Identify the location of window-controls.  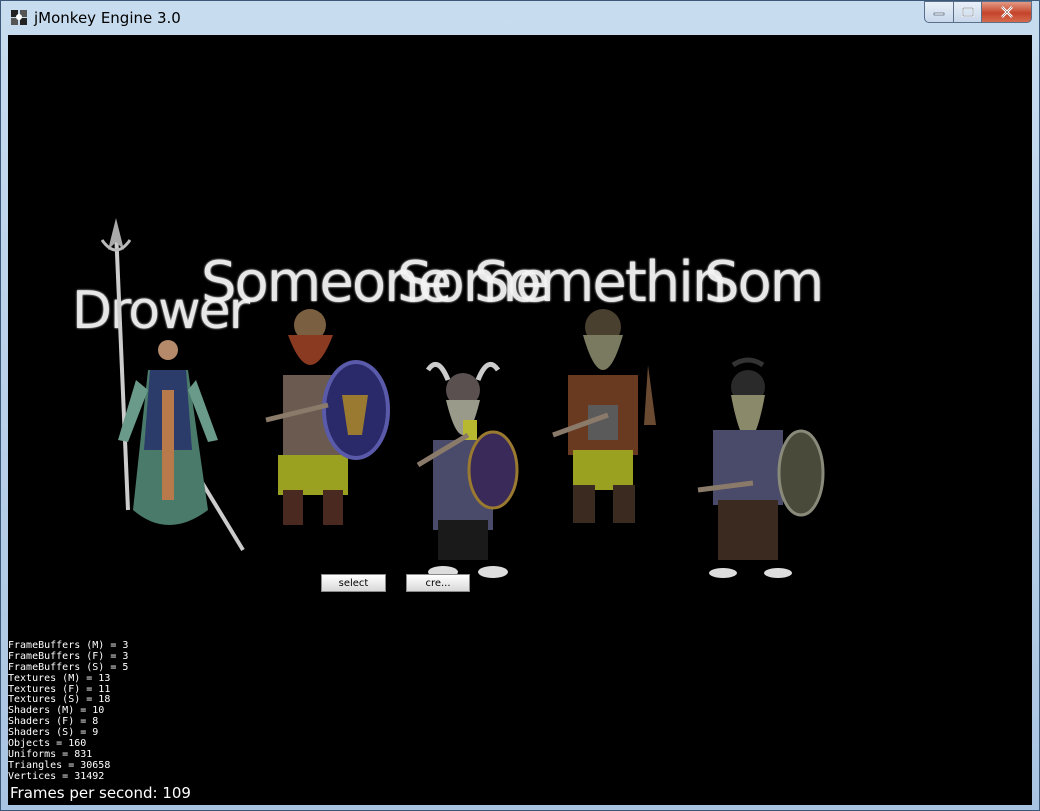
(978, 12).